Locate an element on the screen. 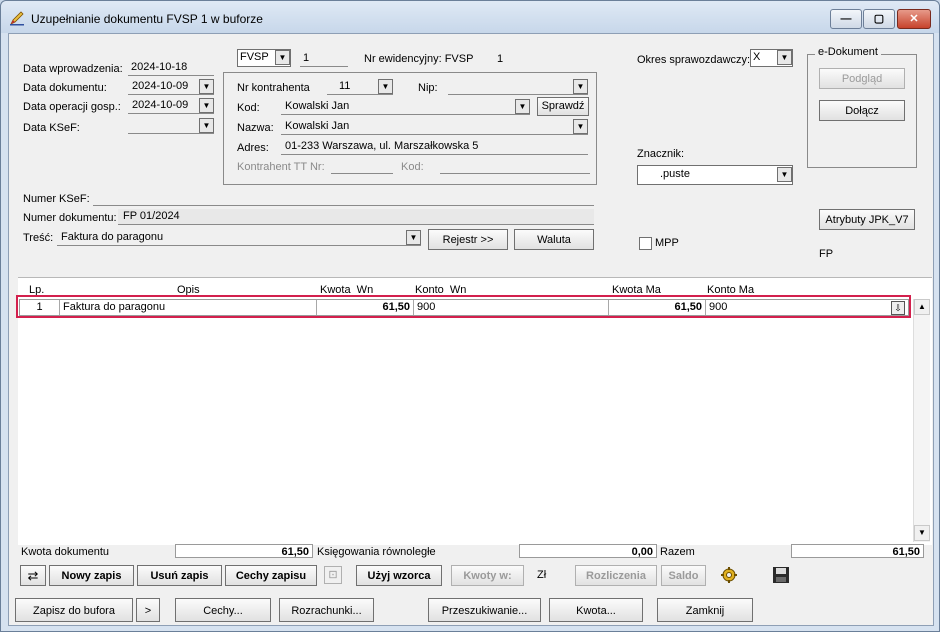 The width and height of the screenshot is (940, 632). adres-field: 01-233 Warszawa, ul. Marszałkowska 5 is located at coordinates (434, 147).